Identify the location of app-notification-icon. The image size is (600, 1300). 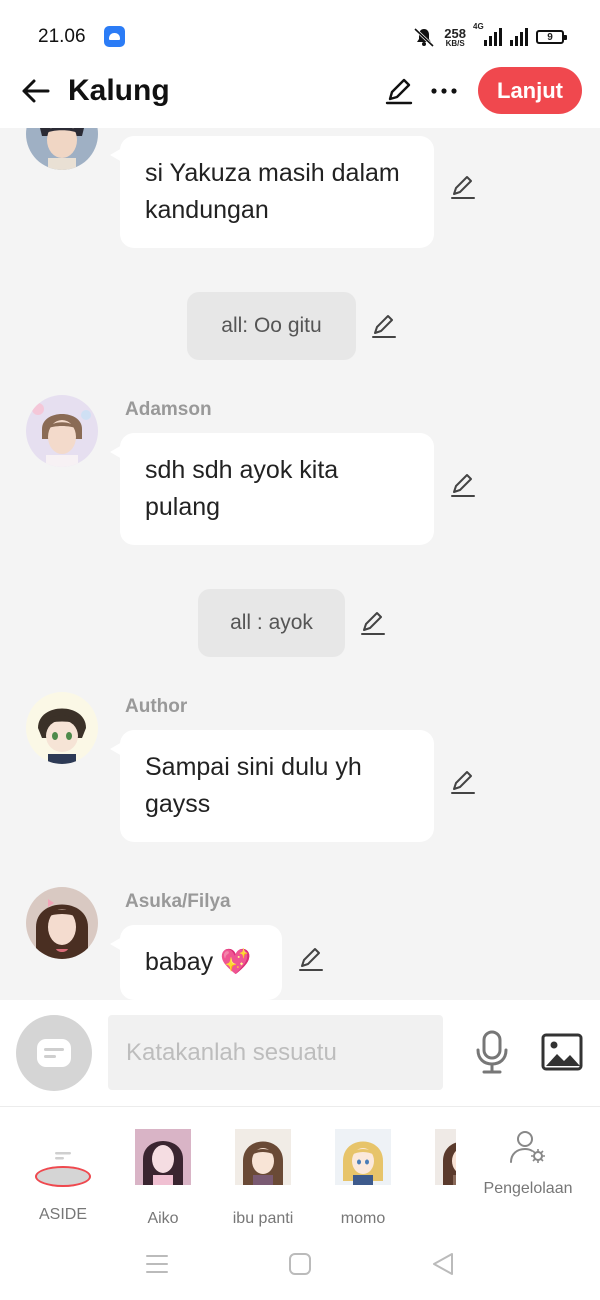
(114, 36).